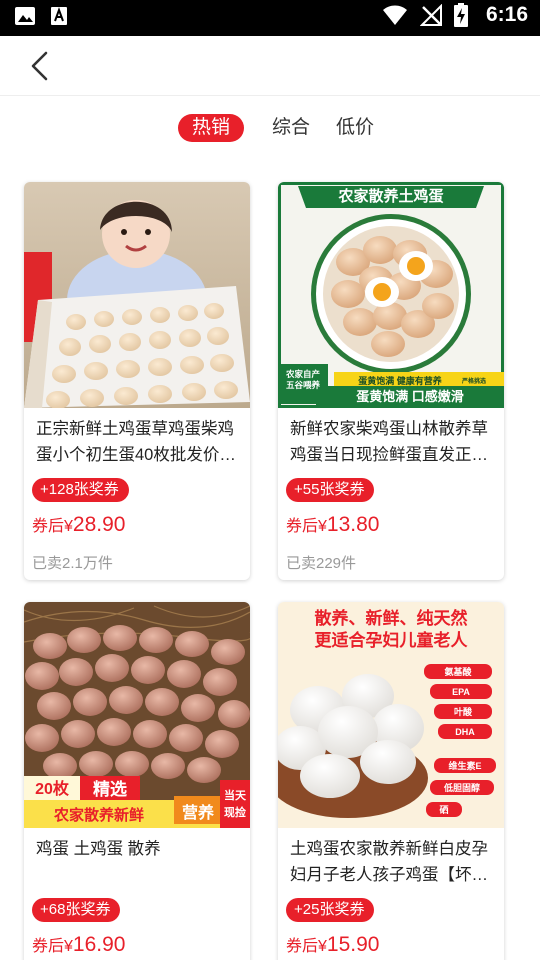 The image size is (540, 960). I want to click on image-today-line1: 当天, so click(235, 795).